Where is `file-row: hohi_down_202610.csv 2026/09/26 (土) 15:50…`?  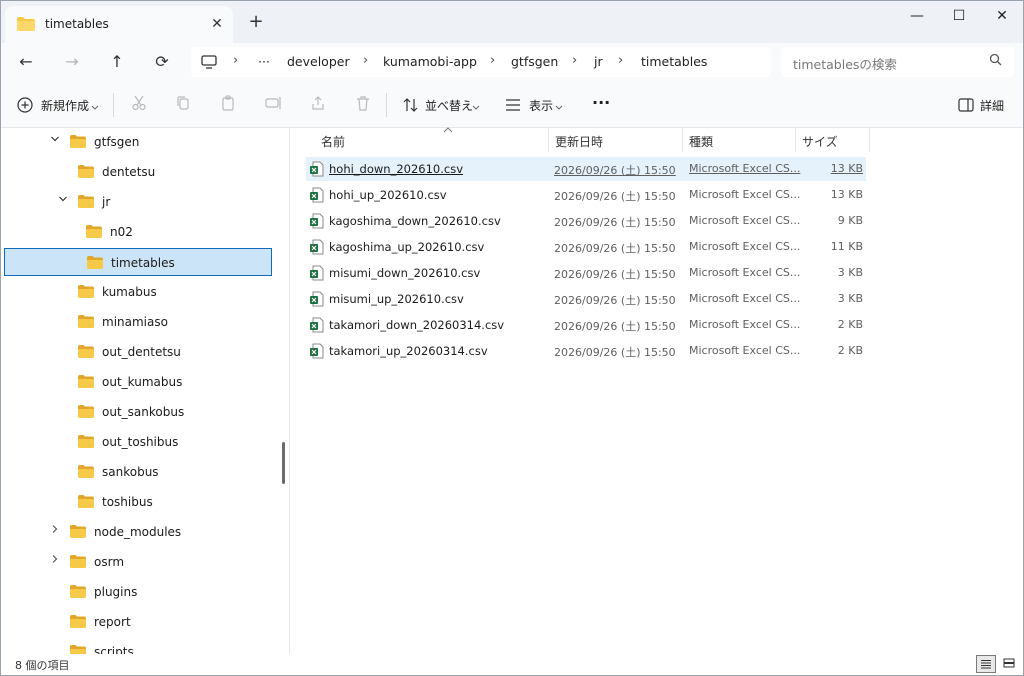 file-row: hohi_down_202610.csv 2026/09/26 (土) 15:50… is located at coordinates (586, 169).